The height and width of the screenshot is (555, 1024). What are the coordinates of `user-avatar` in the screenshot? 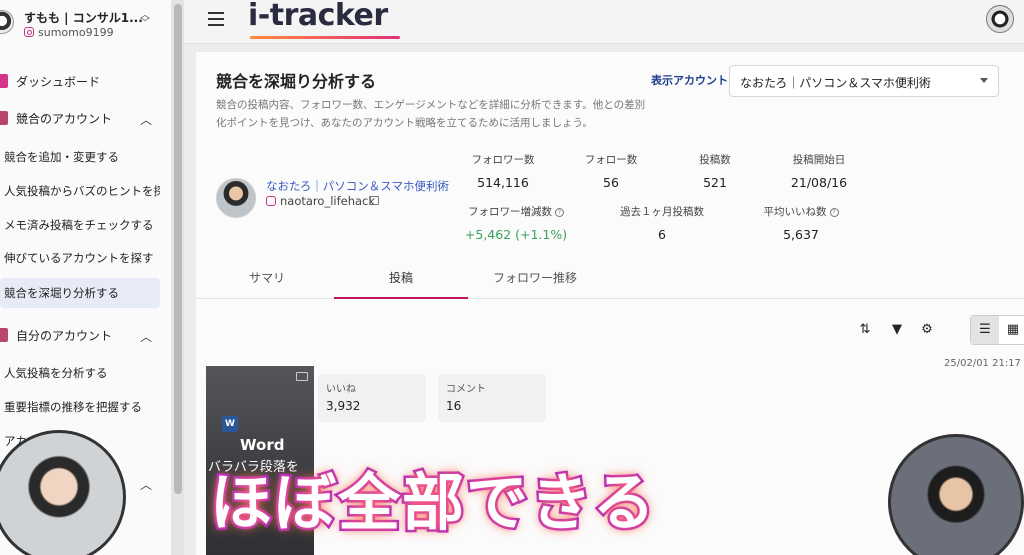 It's located at (1000, 19).